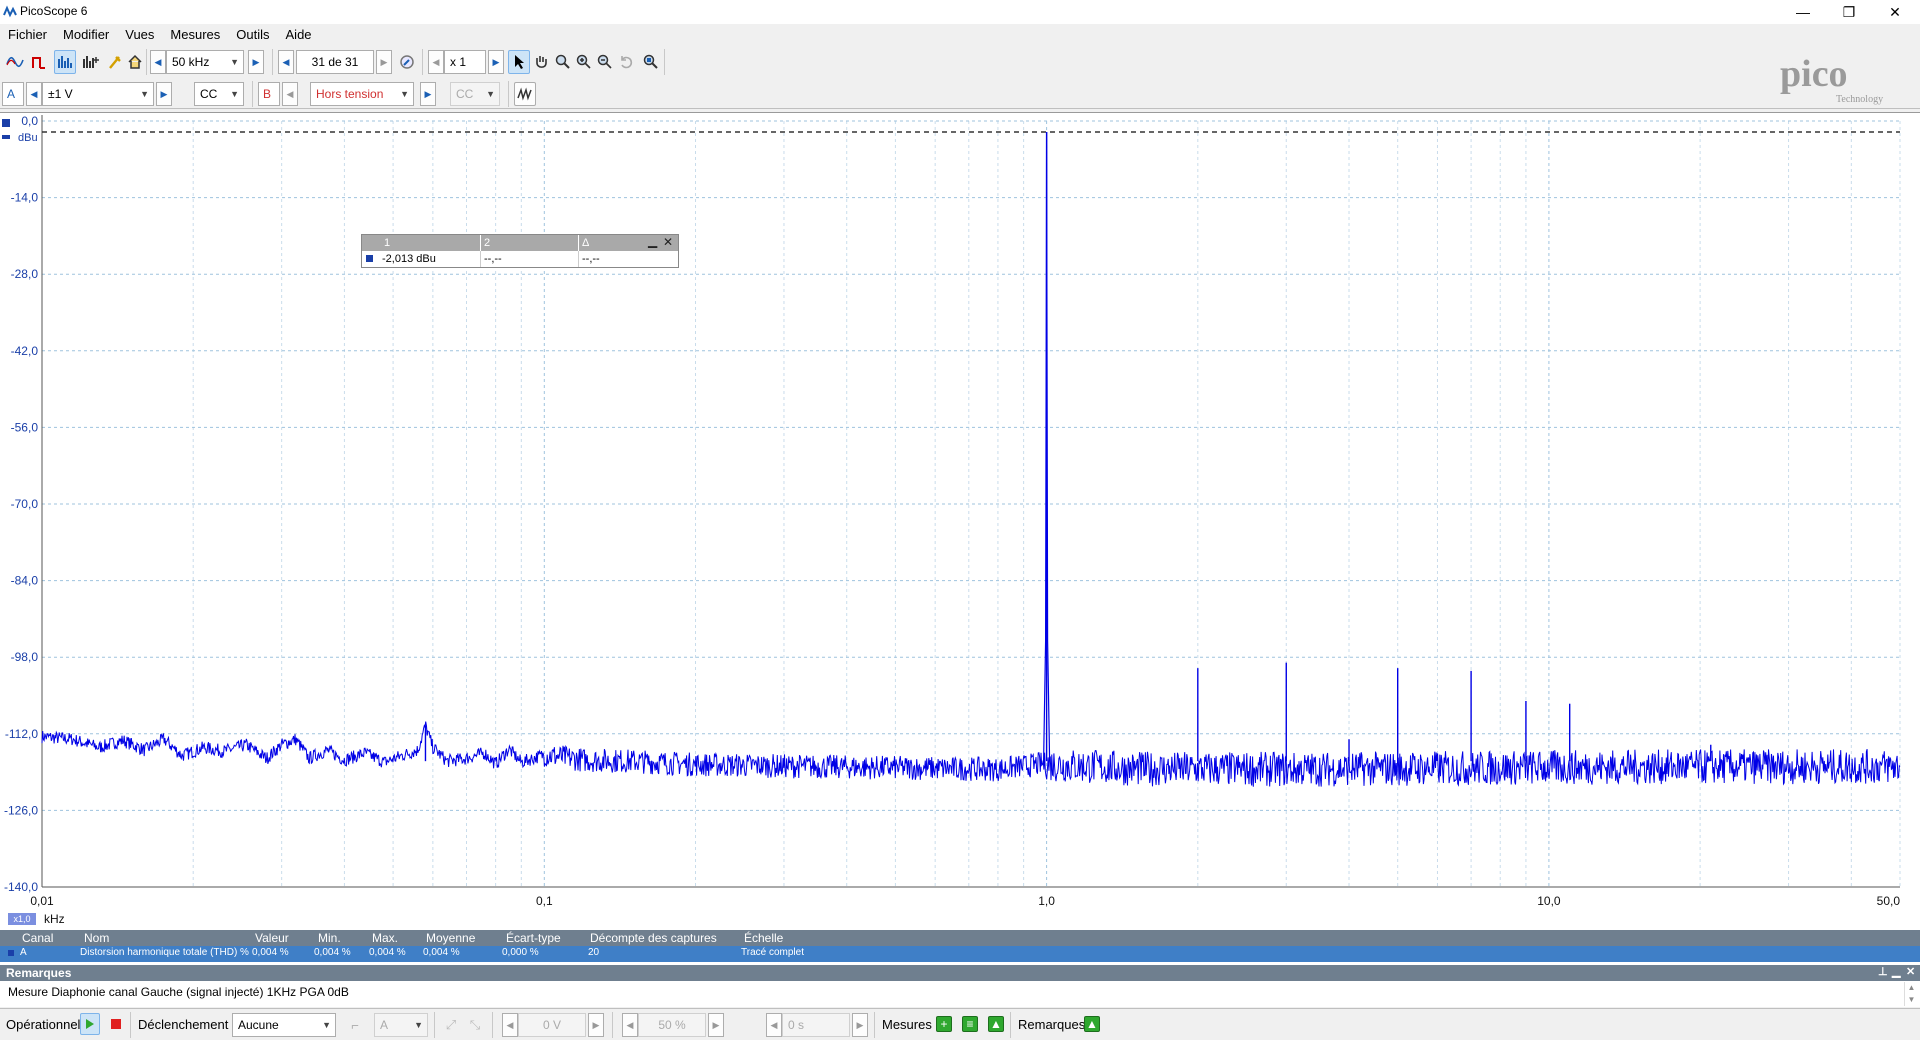  I want to click on menu-outils: Outils, so click(252, 35).